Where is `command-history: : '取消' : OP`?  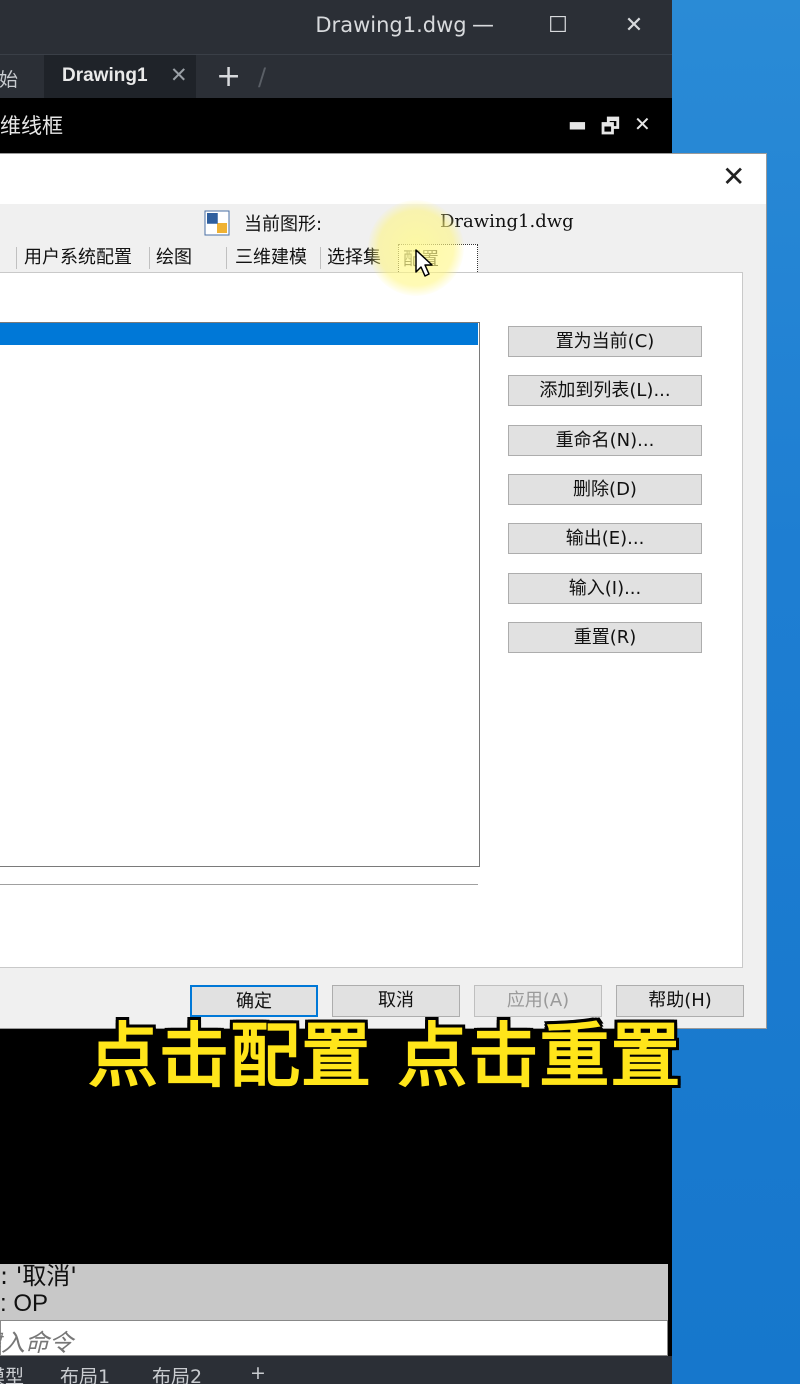
command-history: : '取消' : OP is located at coordinates (334, 1291).